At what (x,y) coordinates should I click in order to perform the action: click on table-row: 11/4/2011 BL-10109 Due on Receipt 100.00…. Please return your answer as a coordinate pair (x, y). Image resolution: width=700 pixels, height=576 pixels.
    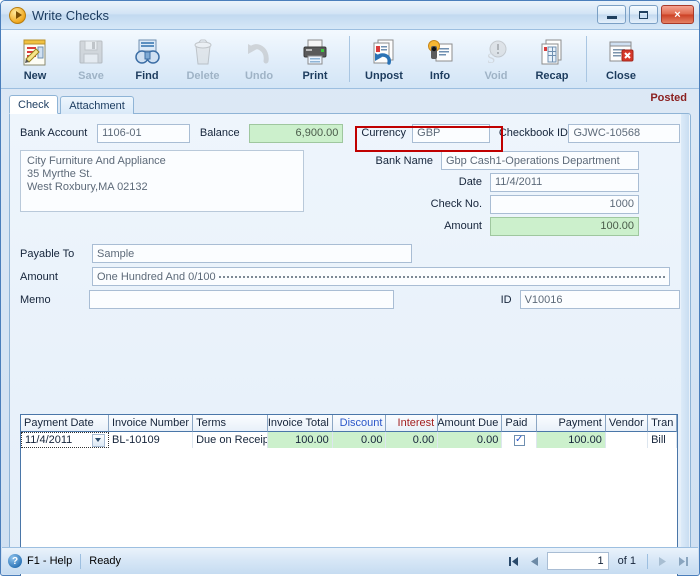
    Looking at the image, I should click on (349, 440).